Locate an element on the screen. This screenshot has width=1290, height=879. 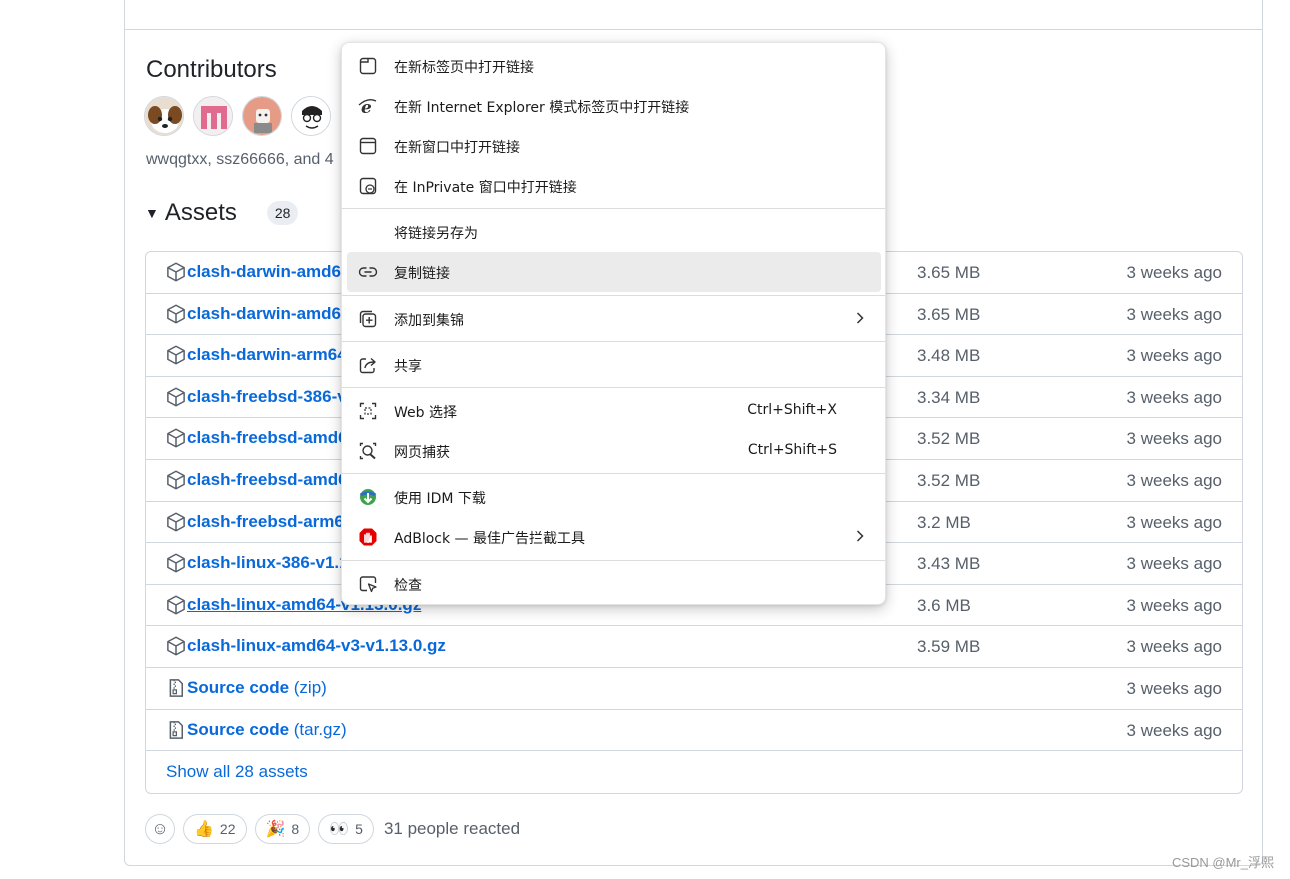
menu-item: 添加到集锦 is located at coordinates (613, 319).